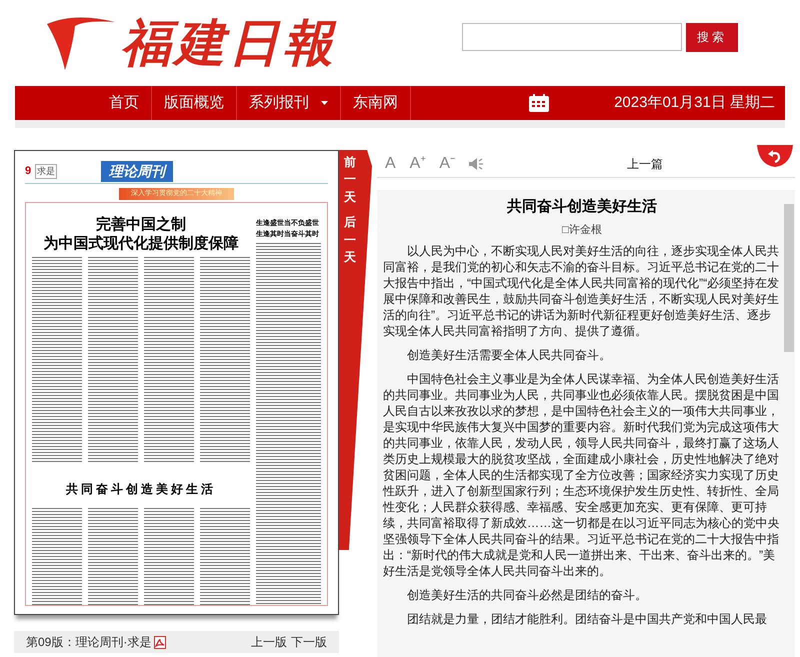 The height and width of the screenshot is (657, 800). I want to click on nav-link: 首页, so click(124, 103).